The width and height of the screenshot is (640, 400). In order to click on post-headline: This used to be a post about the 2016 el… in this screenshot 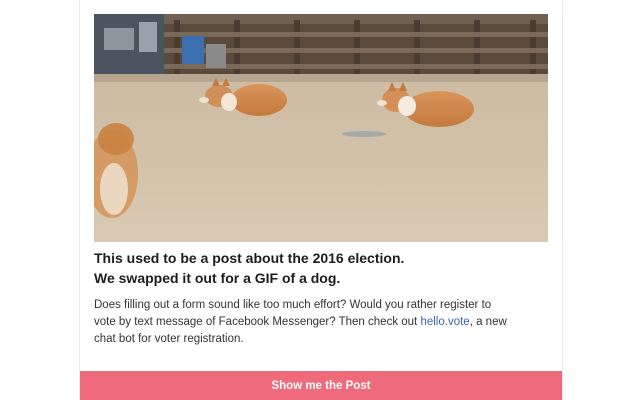, I will do `click(321, 268)`.